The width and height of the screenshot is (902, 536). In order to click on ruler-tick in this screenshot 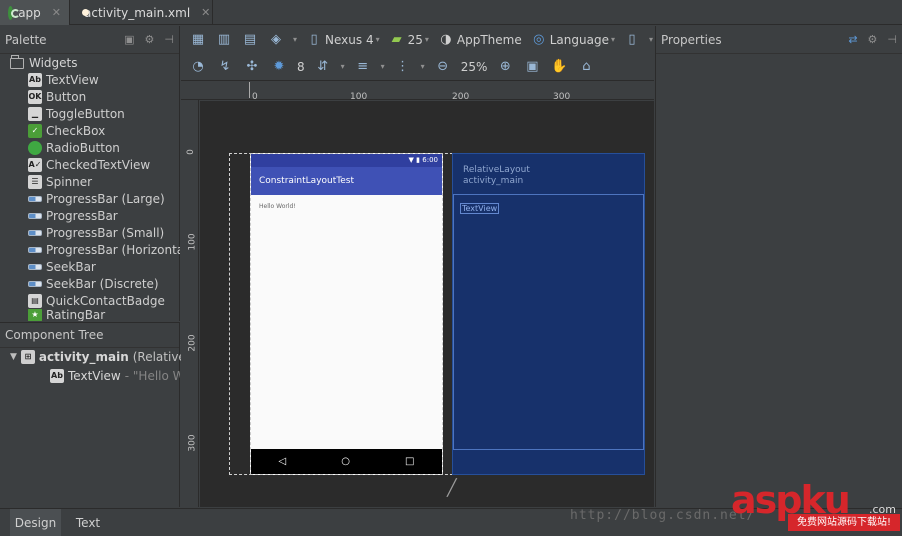, I will do `click(249, 90)`.